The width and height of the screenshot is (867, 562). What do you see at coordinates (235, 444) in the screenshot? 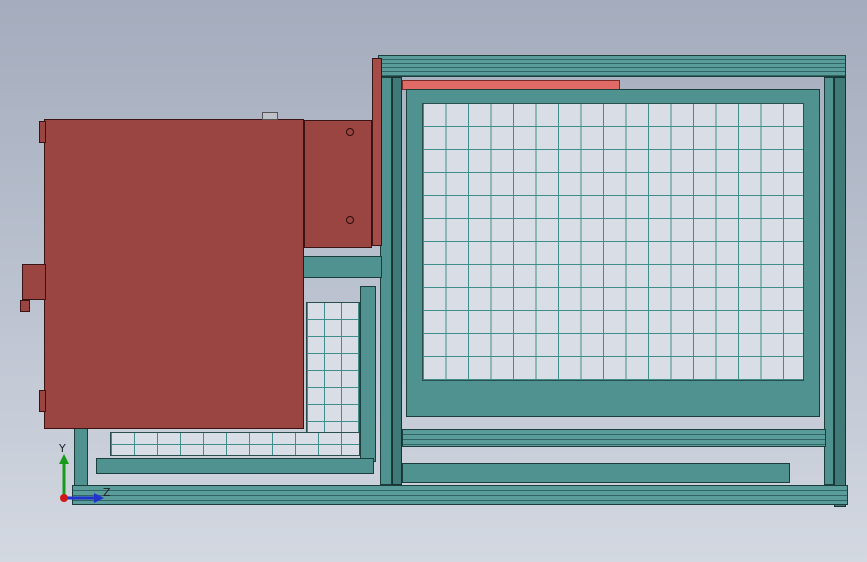
I see `side-mesh-bottom` at bounding box center [235, 444].